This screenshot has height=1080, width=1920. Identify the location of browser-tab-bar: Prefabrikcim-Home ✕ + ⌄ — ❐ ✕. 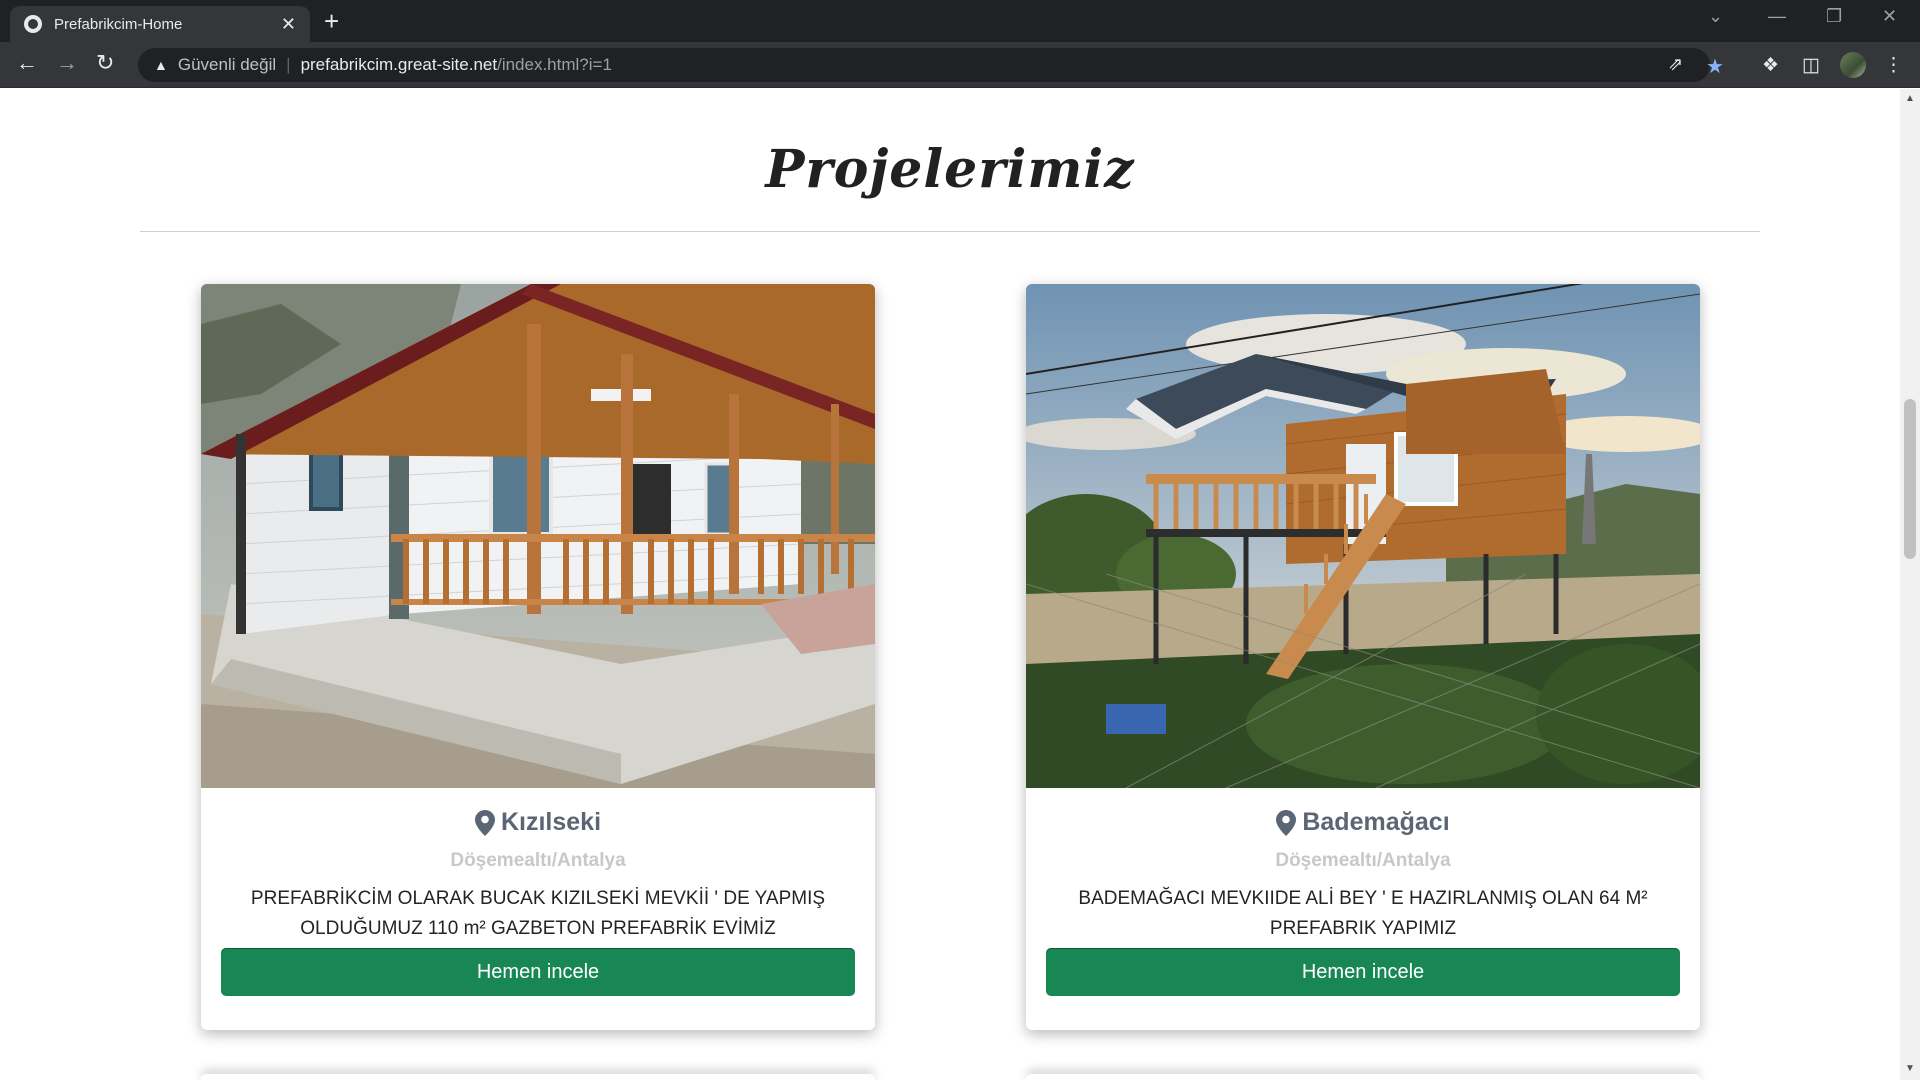
(960, 21).